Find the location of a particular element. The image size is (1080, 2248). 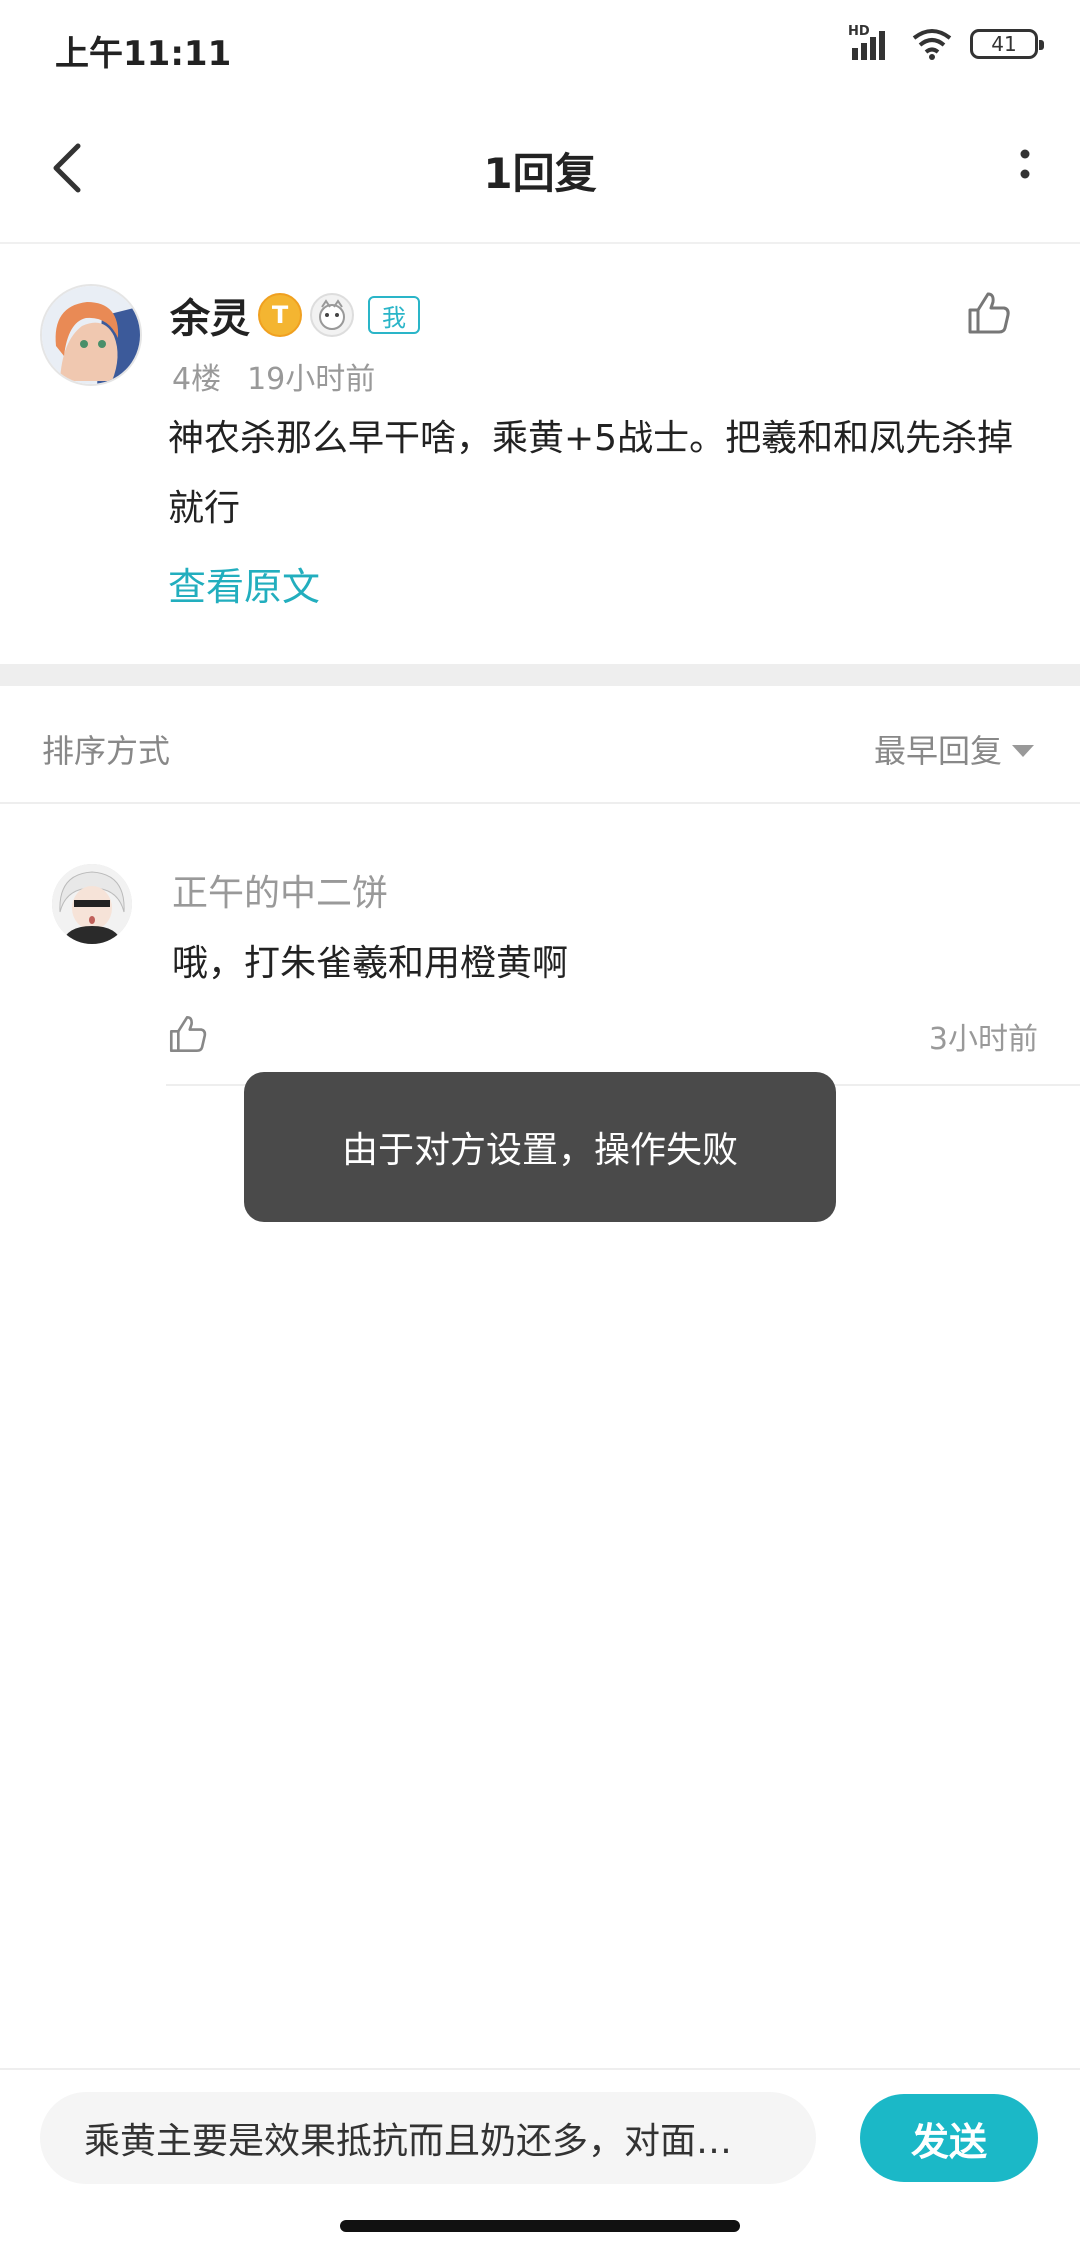

reply-username: 正午的中二饼 is located at coordinates (280, 890).